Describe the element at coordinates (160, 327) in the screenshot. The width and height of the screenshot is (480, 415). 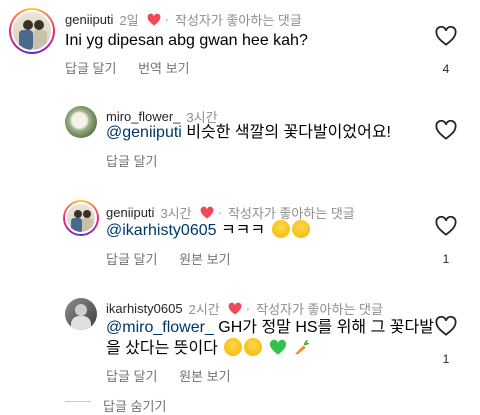
I see `mention-link: @miro_flower_` at that location.